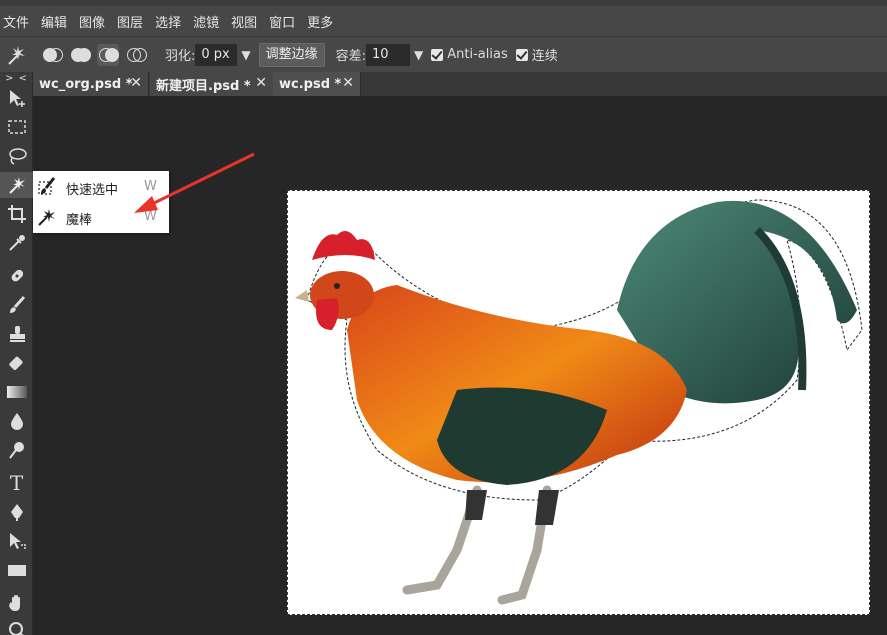  I want to click on flyout-item-quick-selection: 快速选中 W, so click(101, 187).